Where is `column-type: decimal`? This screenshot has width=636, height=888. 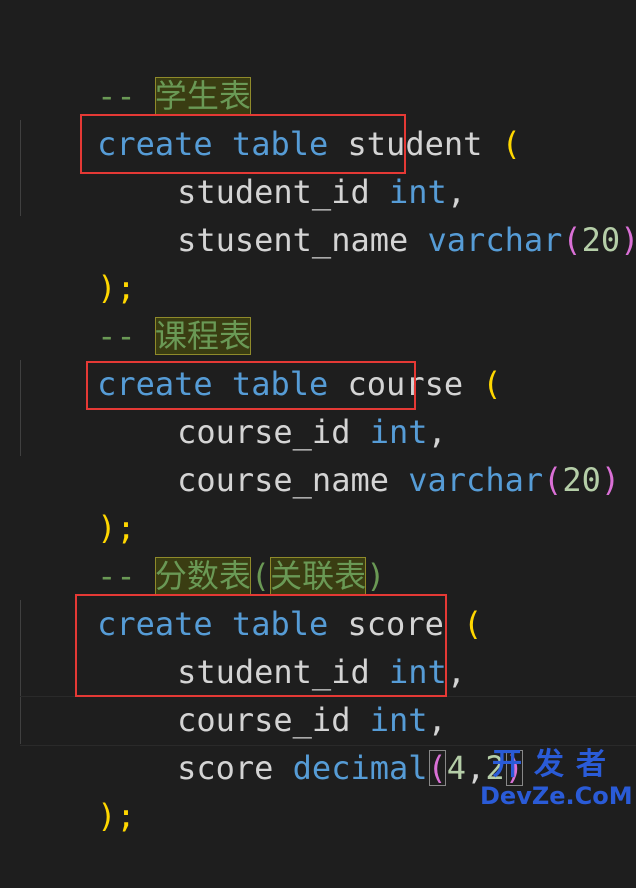
column-type: decimal is located at coordinates (360, 768).